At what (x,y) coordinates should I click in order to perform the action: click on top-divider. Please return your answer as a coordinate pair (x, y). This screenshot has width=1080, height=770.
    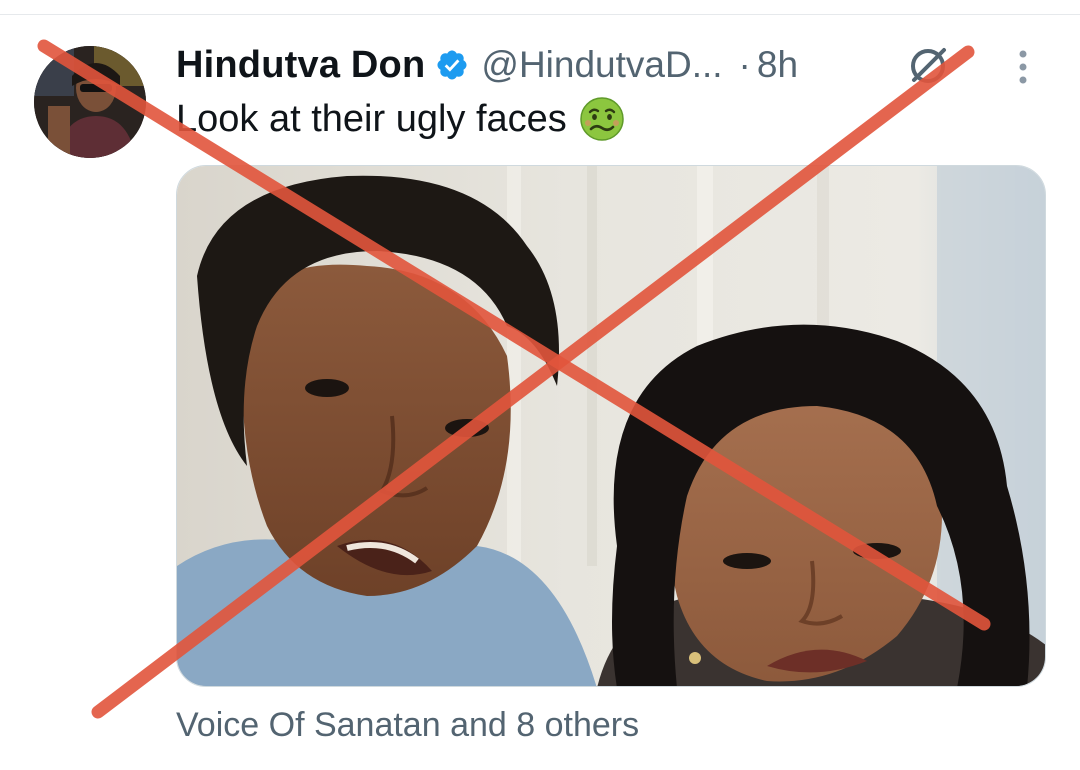
    Looking at the image, I should click on (540, 14).